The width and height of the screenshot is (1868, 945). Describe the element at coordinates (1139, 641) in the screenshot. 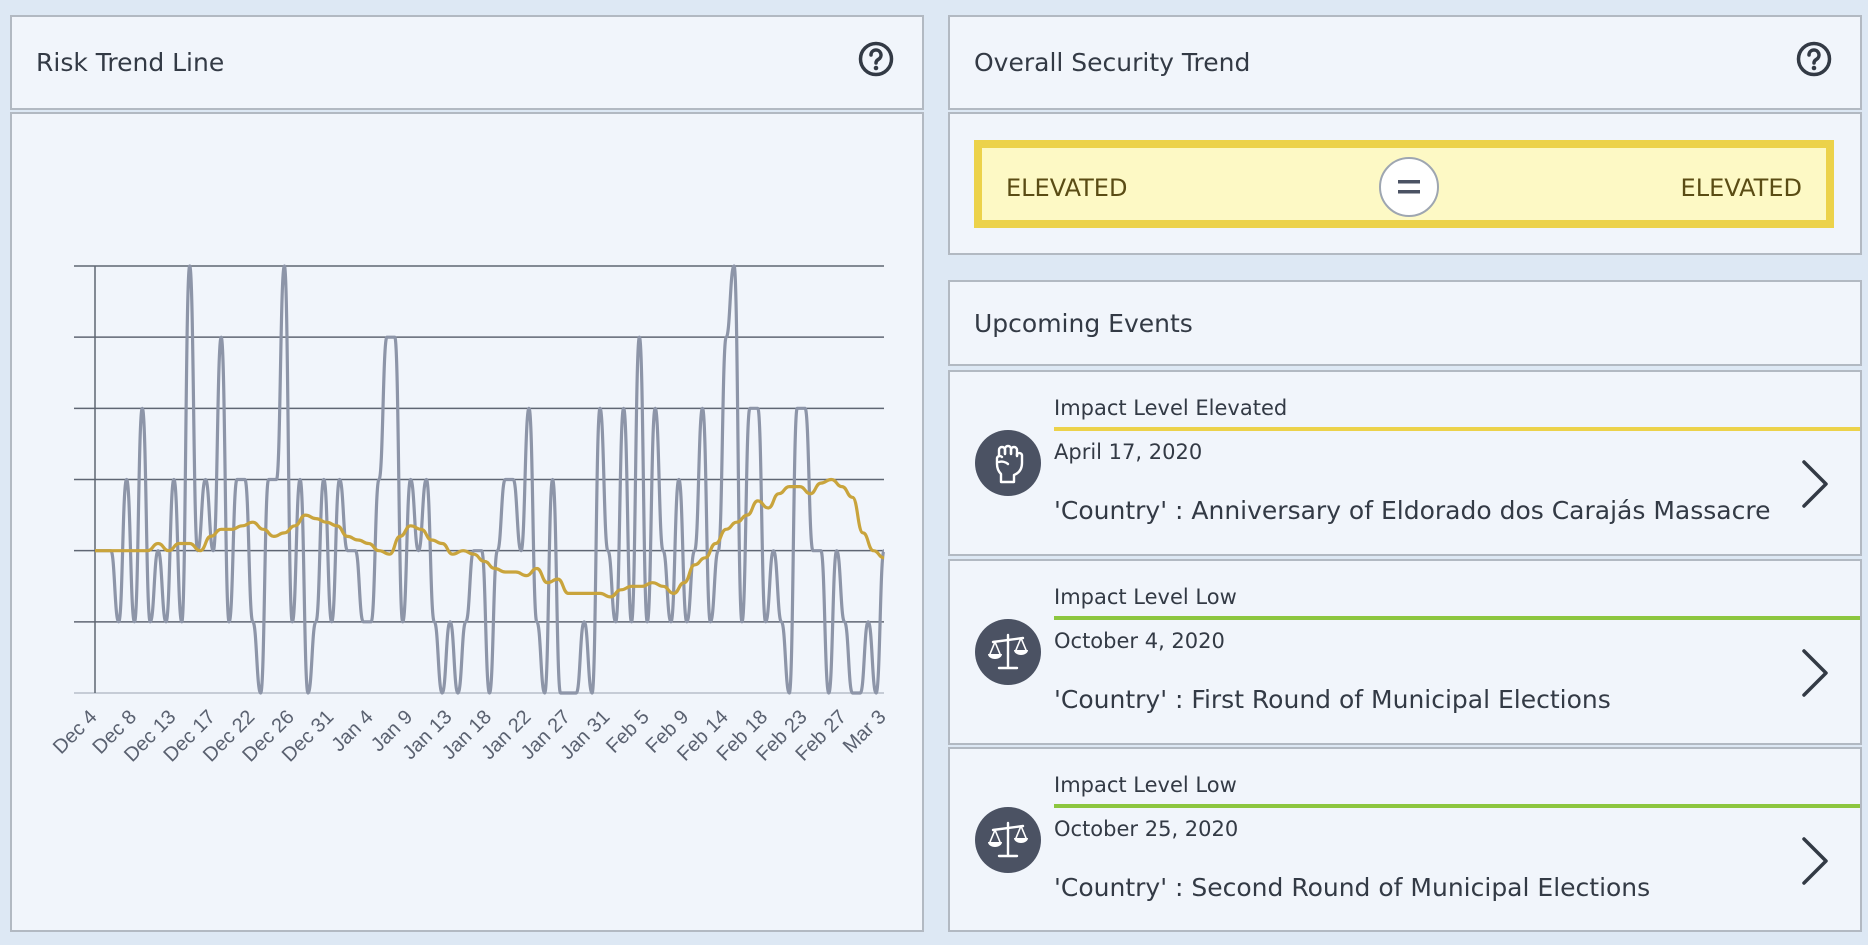

I see `event-date: October 4, 2020` at that location.